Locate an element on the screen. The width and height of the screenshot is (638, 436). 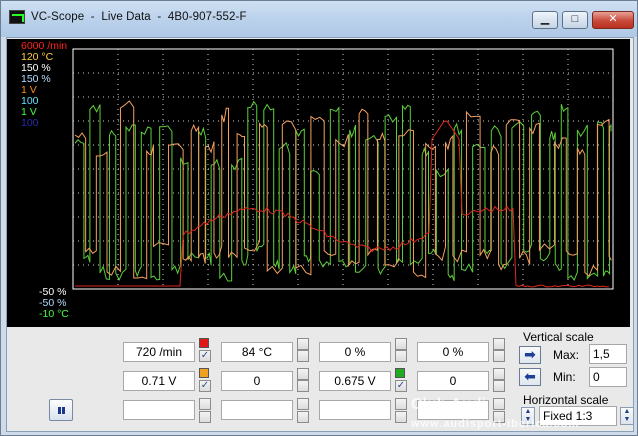
channel-7-value: 0.675 V is located at coordinates (355, 381).